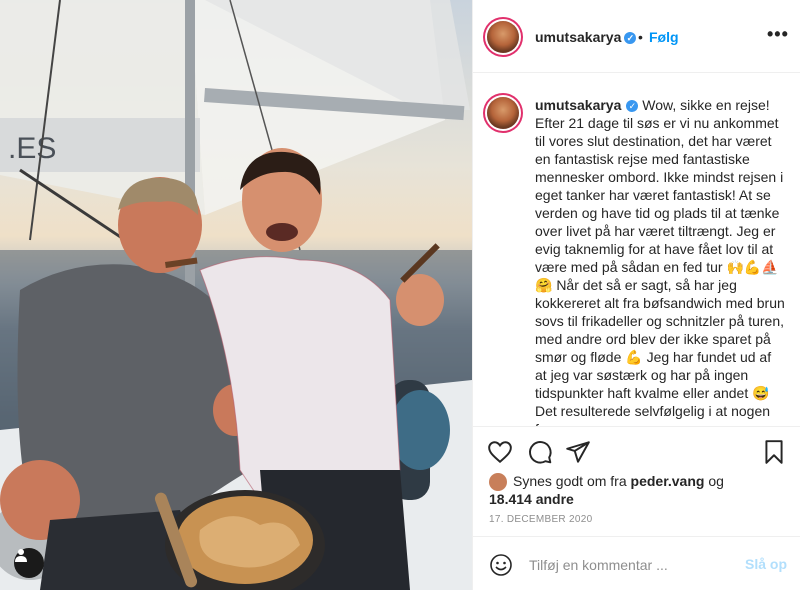  What do you see at coordinates (540, 519) in the screenshot?
I see `post-date: 17. DECEMBER 2020` at bounding box center [540, 519].